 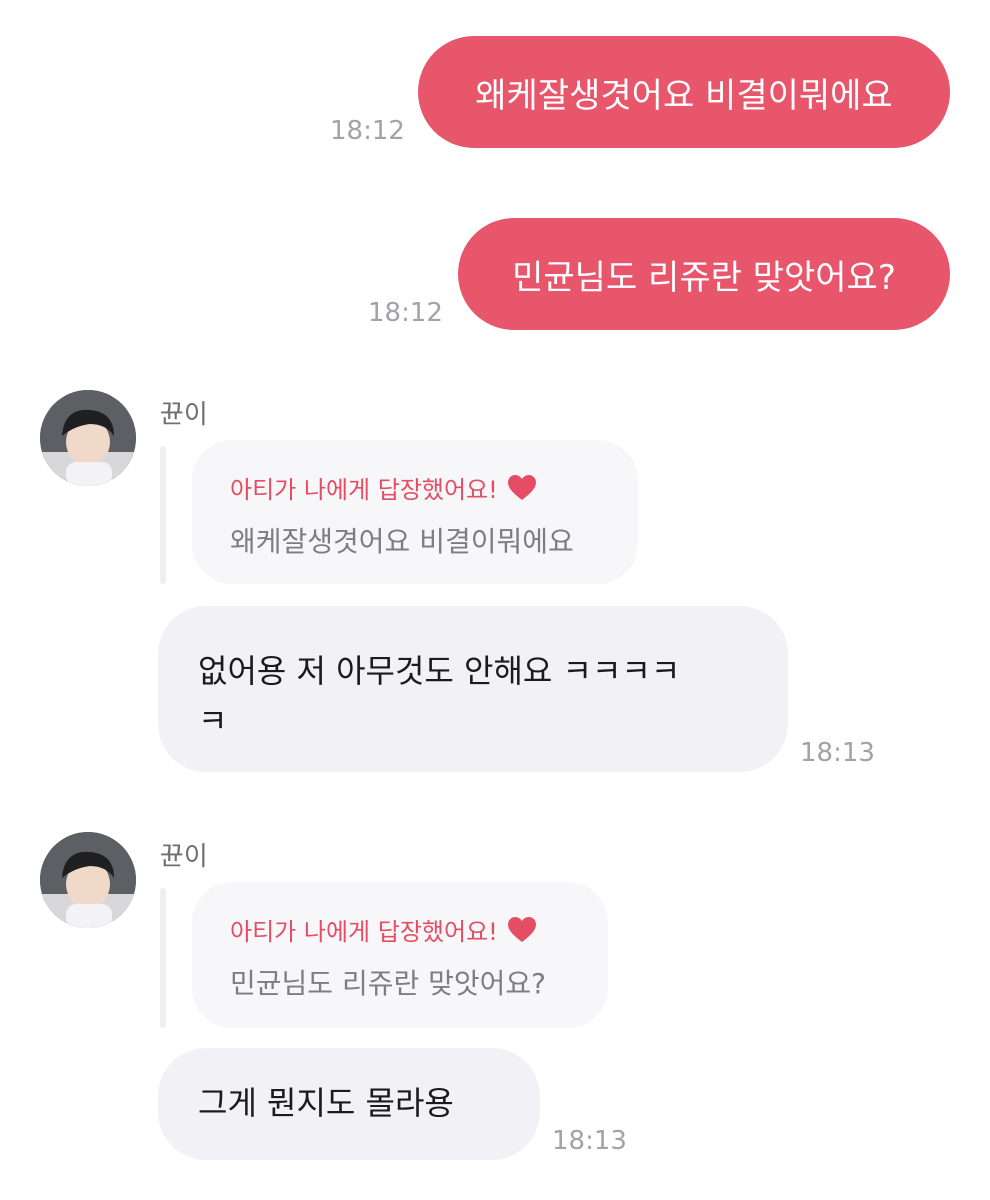 I want to click on outgoing-message-text: 민균님도 리쥬란 맞앗어요?, so click(x=704, y=277).